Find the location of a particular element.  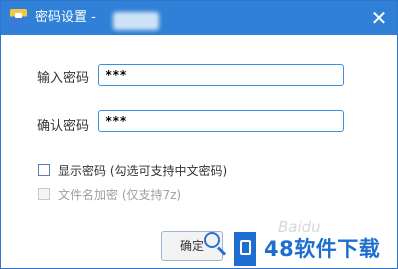

archive-app-icon is located at coordinates (18, 17).